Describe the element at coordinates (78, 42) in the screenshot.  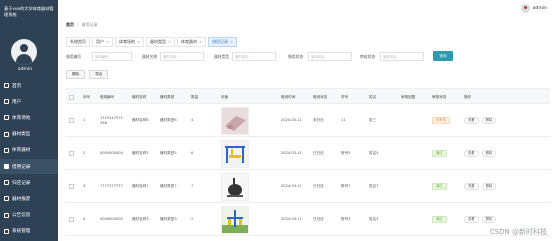
I see `tab-0: 系统首页` at that location.